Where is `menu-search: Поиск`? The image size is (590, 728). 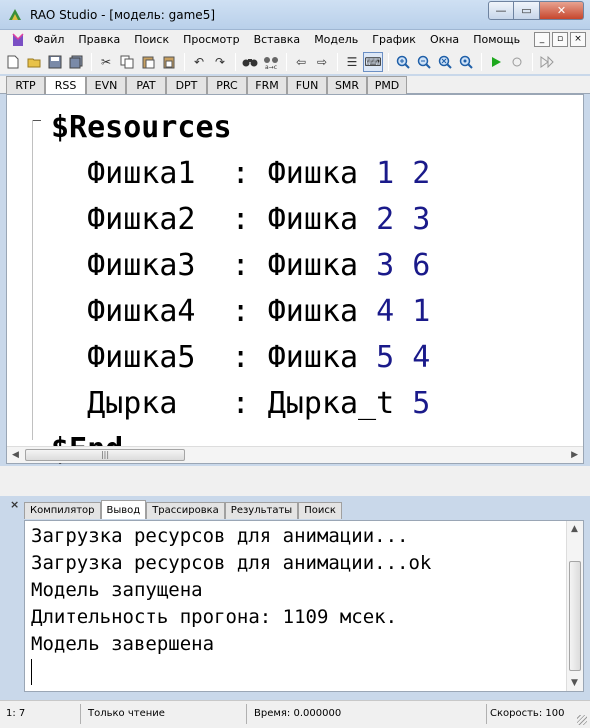
menu-search: Поиск is located at coordinates (151, 40).